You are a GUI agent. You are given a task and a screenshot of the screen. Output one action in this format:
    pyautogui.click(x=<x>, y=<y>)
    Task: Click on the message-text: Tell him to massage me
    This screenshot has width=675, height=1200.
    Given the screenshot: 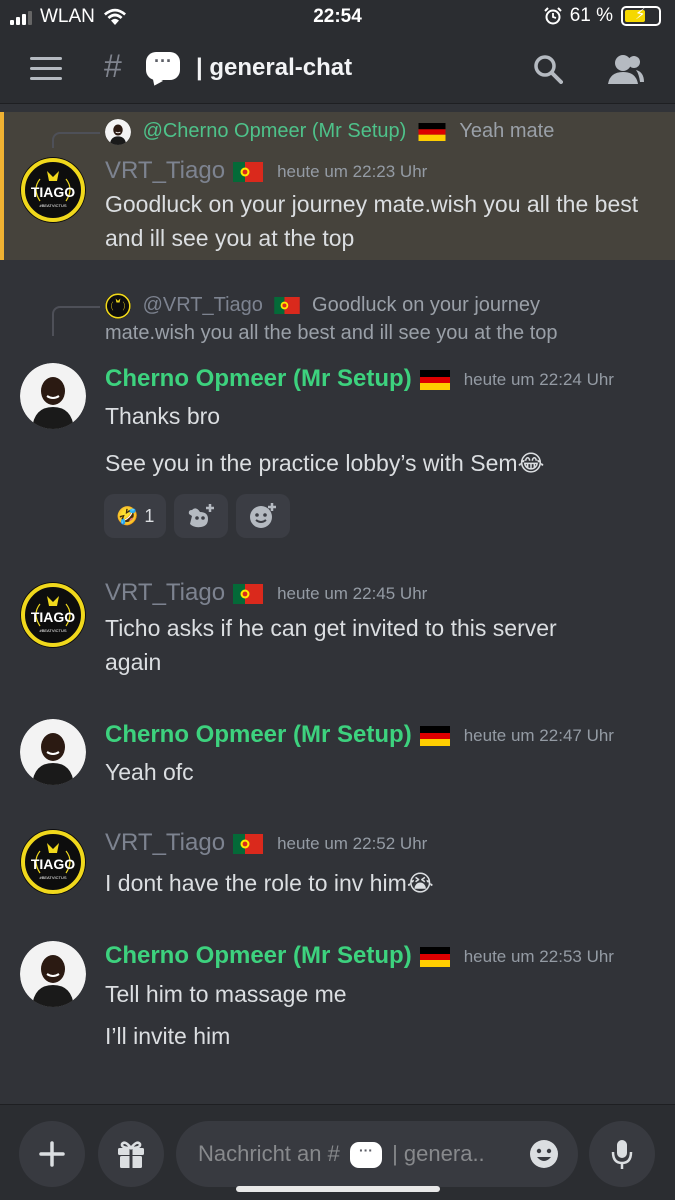 What is the action you would take?
    pyautogui.click(x=226, y=994)
    